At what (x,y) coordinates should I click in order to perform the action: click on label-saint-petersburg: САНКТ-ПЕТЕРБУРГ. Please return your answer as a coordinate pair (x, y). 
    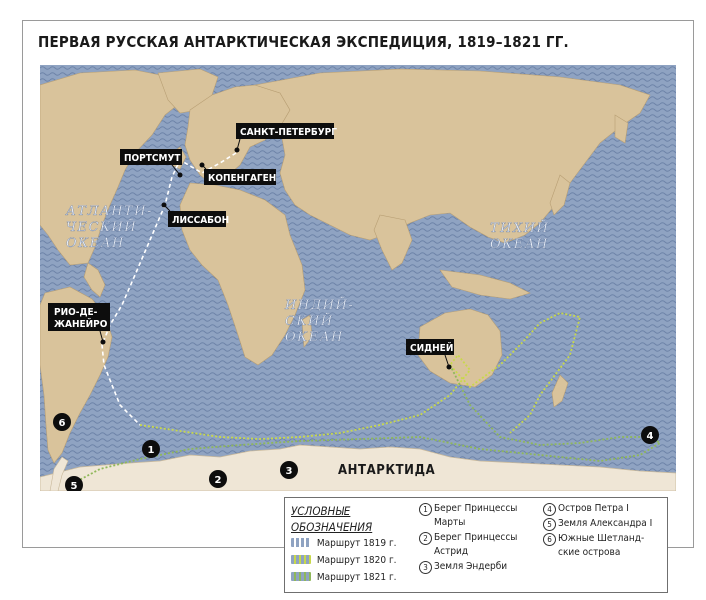
    Looking at the image, I should click on (288, 132).